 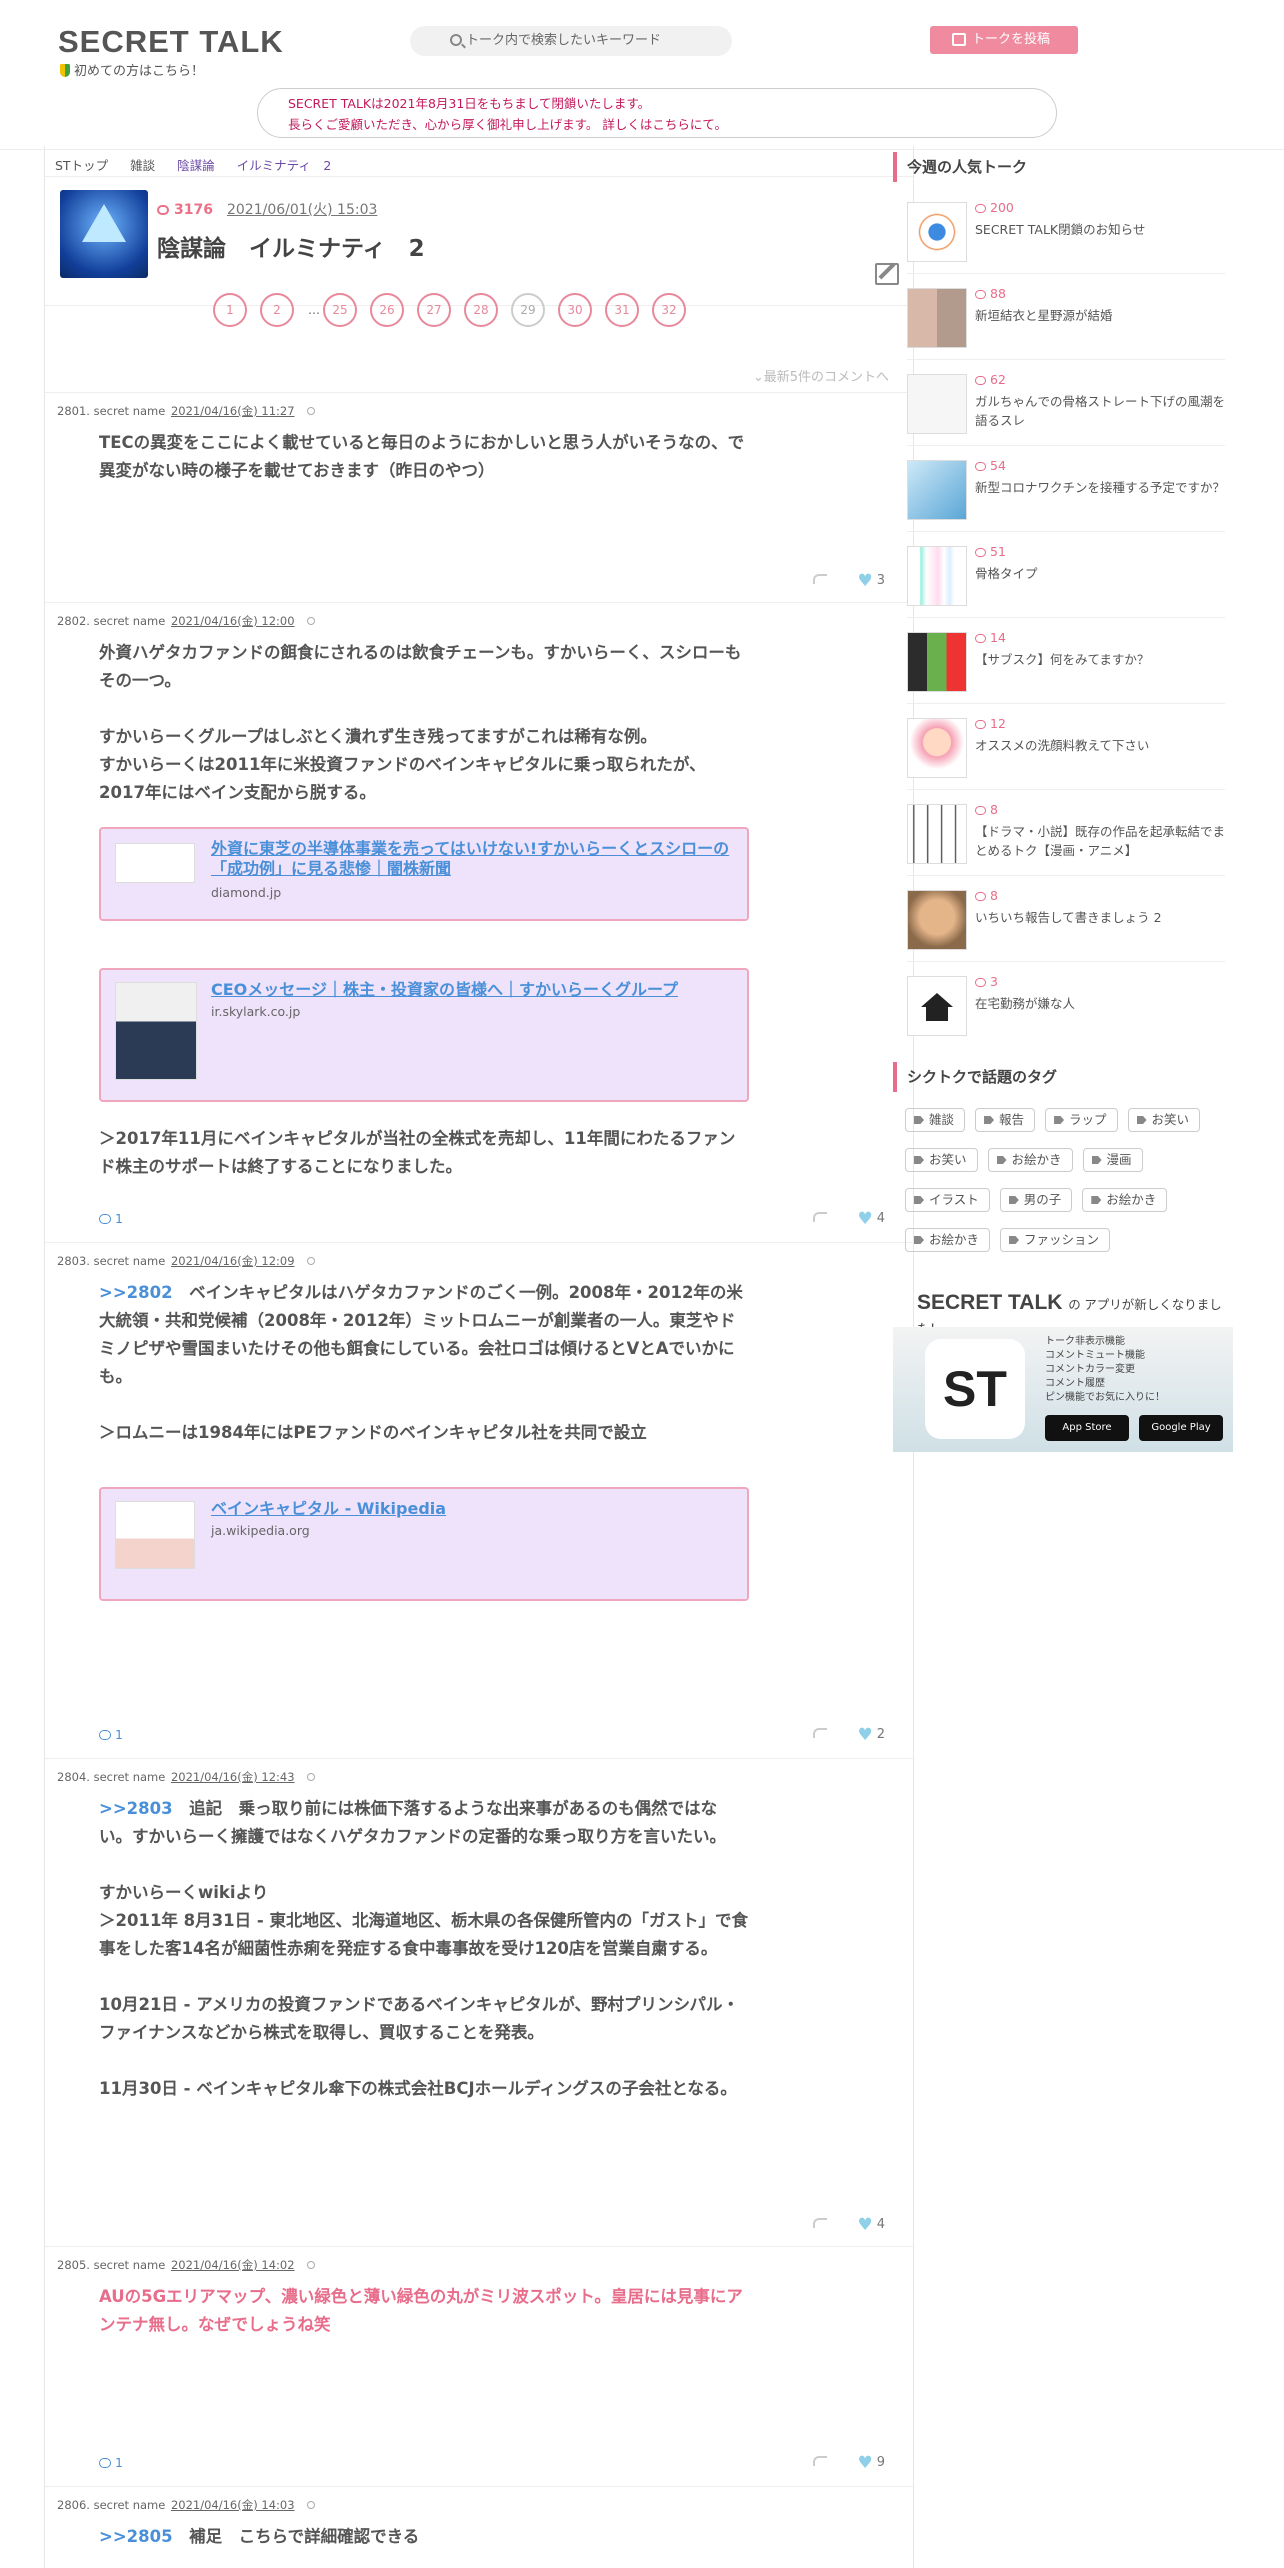 I want to click on beginner-leaf-icon, so click(x=65, y=70).